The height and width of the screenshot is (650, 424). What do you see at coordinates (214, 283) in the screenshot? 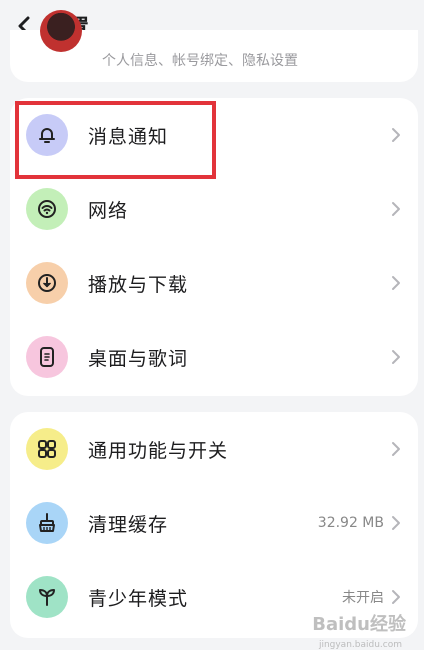
I see `settings-item-playback-download: 播放与下载` at bounding box center [214, 283].